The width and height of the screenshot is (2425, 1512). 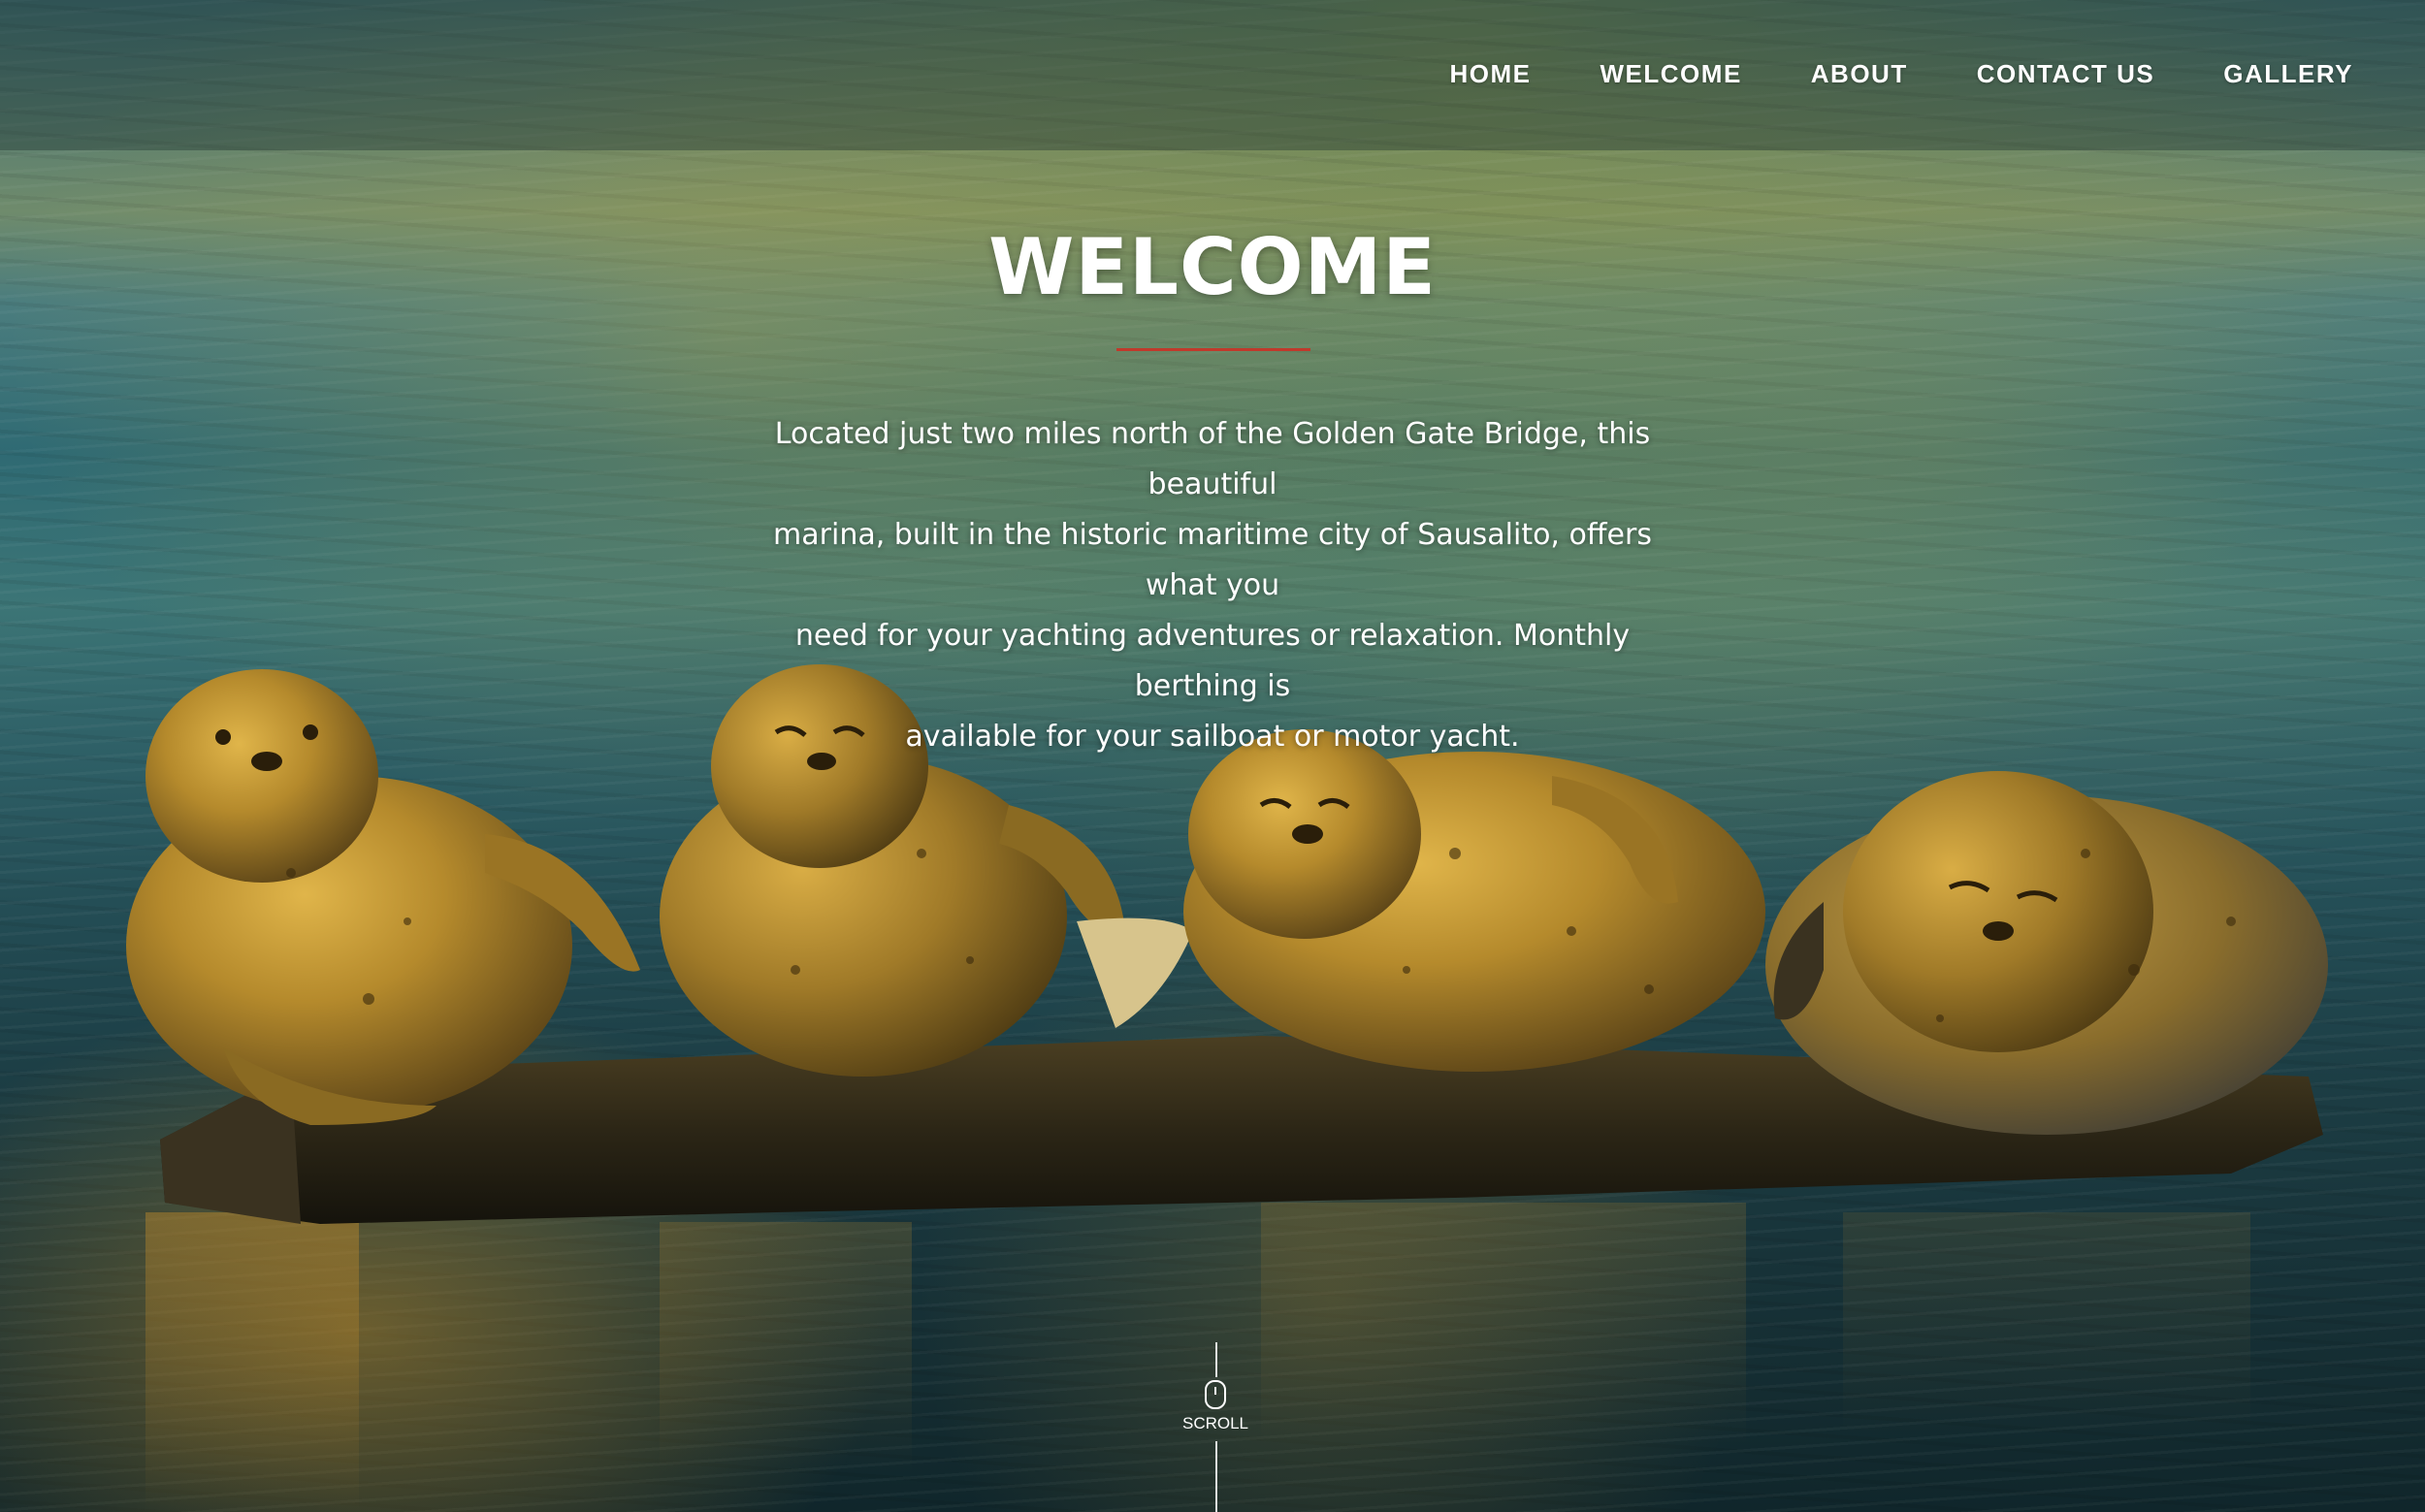 I want to click on nav-menu: HOME WELCOME ABOUT CONTACT US GALLERY, so click(x=1867, y=73).